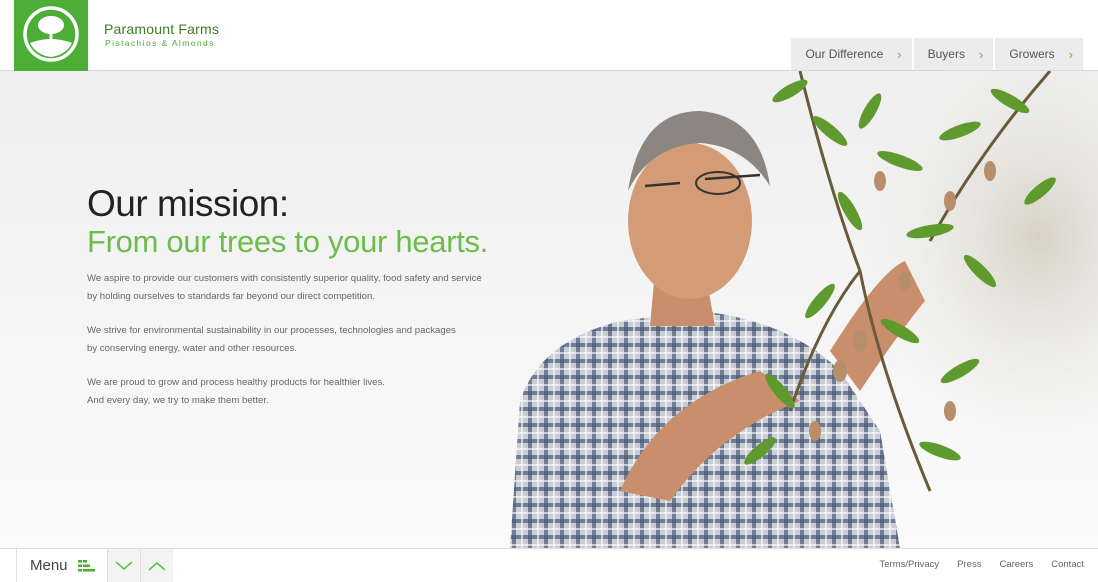 The width and height of the screenshot is (1098, 582). I want to click on tree-logo-icon, so click(51, 34).